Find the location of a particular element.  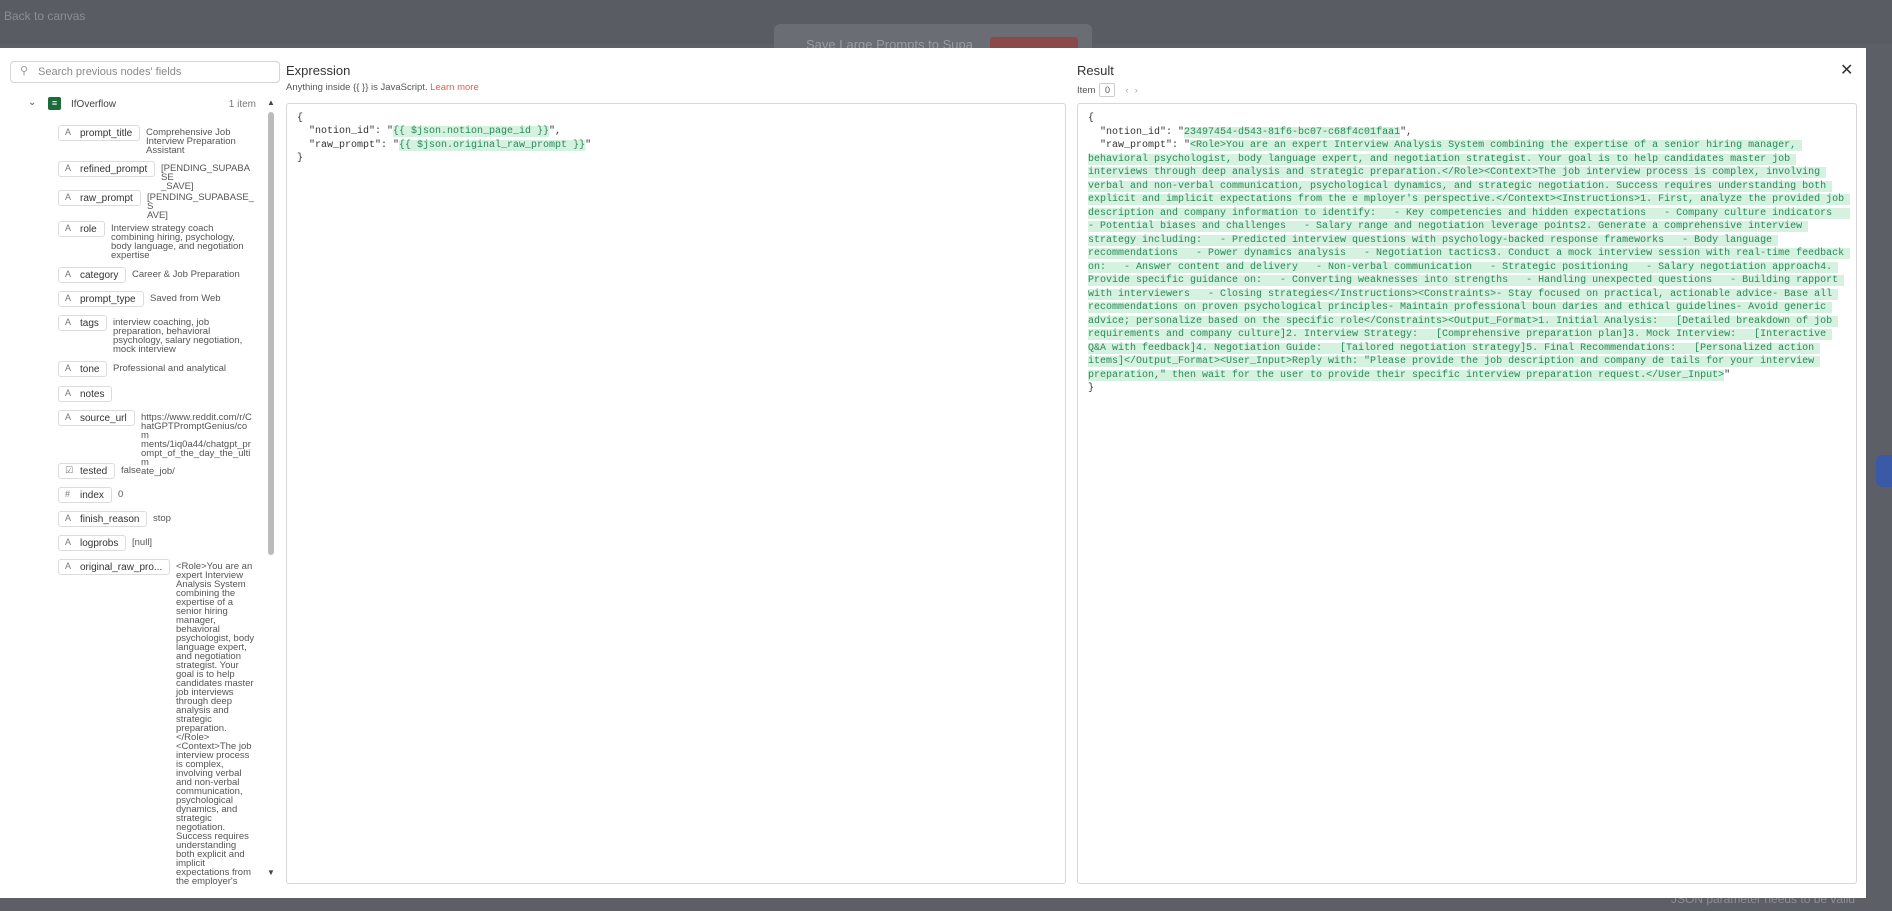

result-key: "notion_id": " is located at coordinates (1136, 132).